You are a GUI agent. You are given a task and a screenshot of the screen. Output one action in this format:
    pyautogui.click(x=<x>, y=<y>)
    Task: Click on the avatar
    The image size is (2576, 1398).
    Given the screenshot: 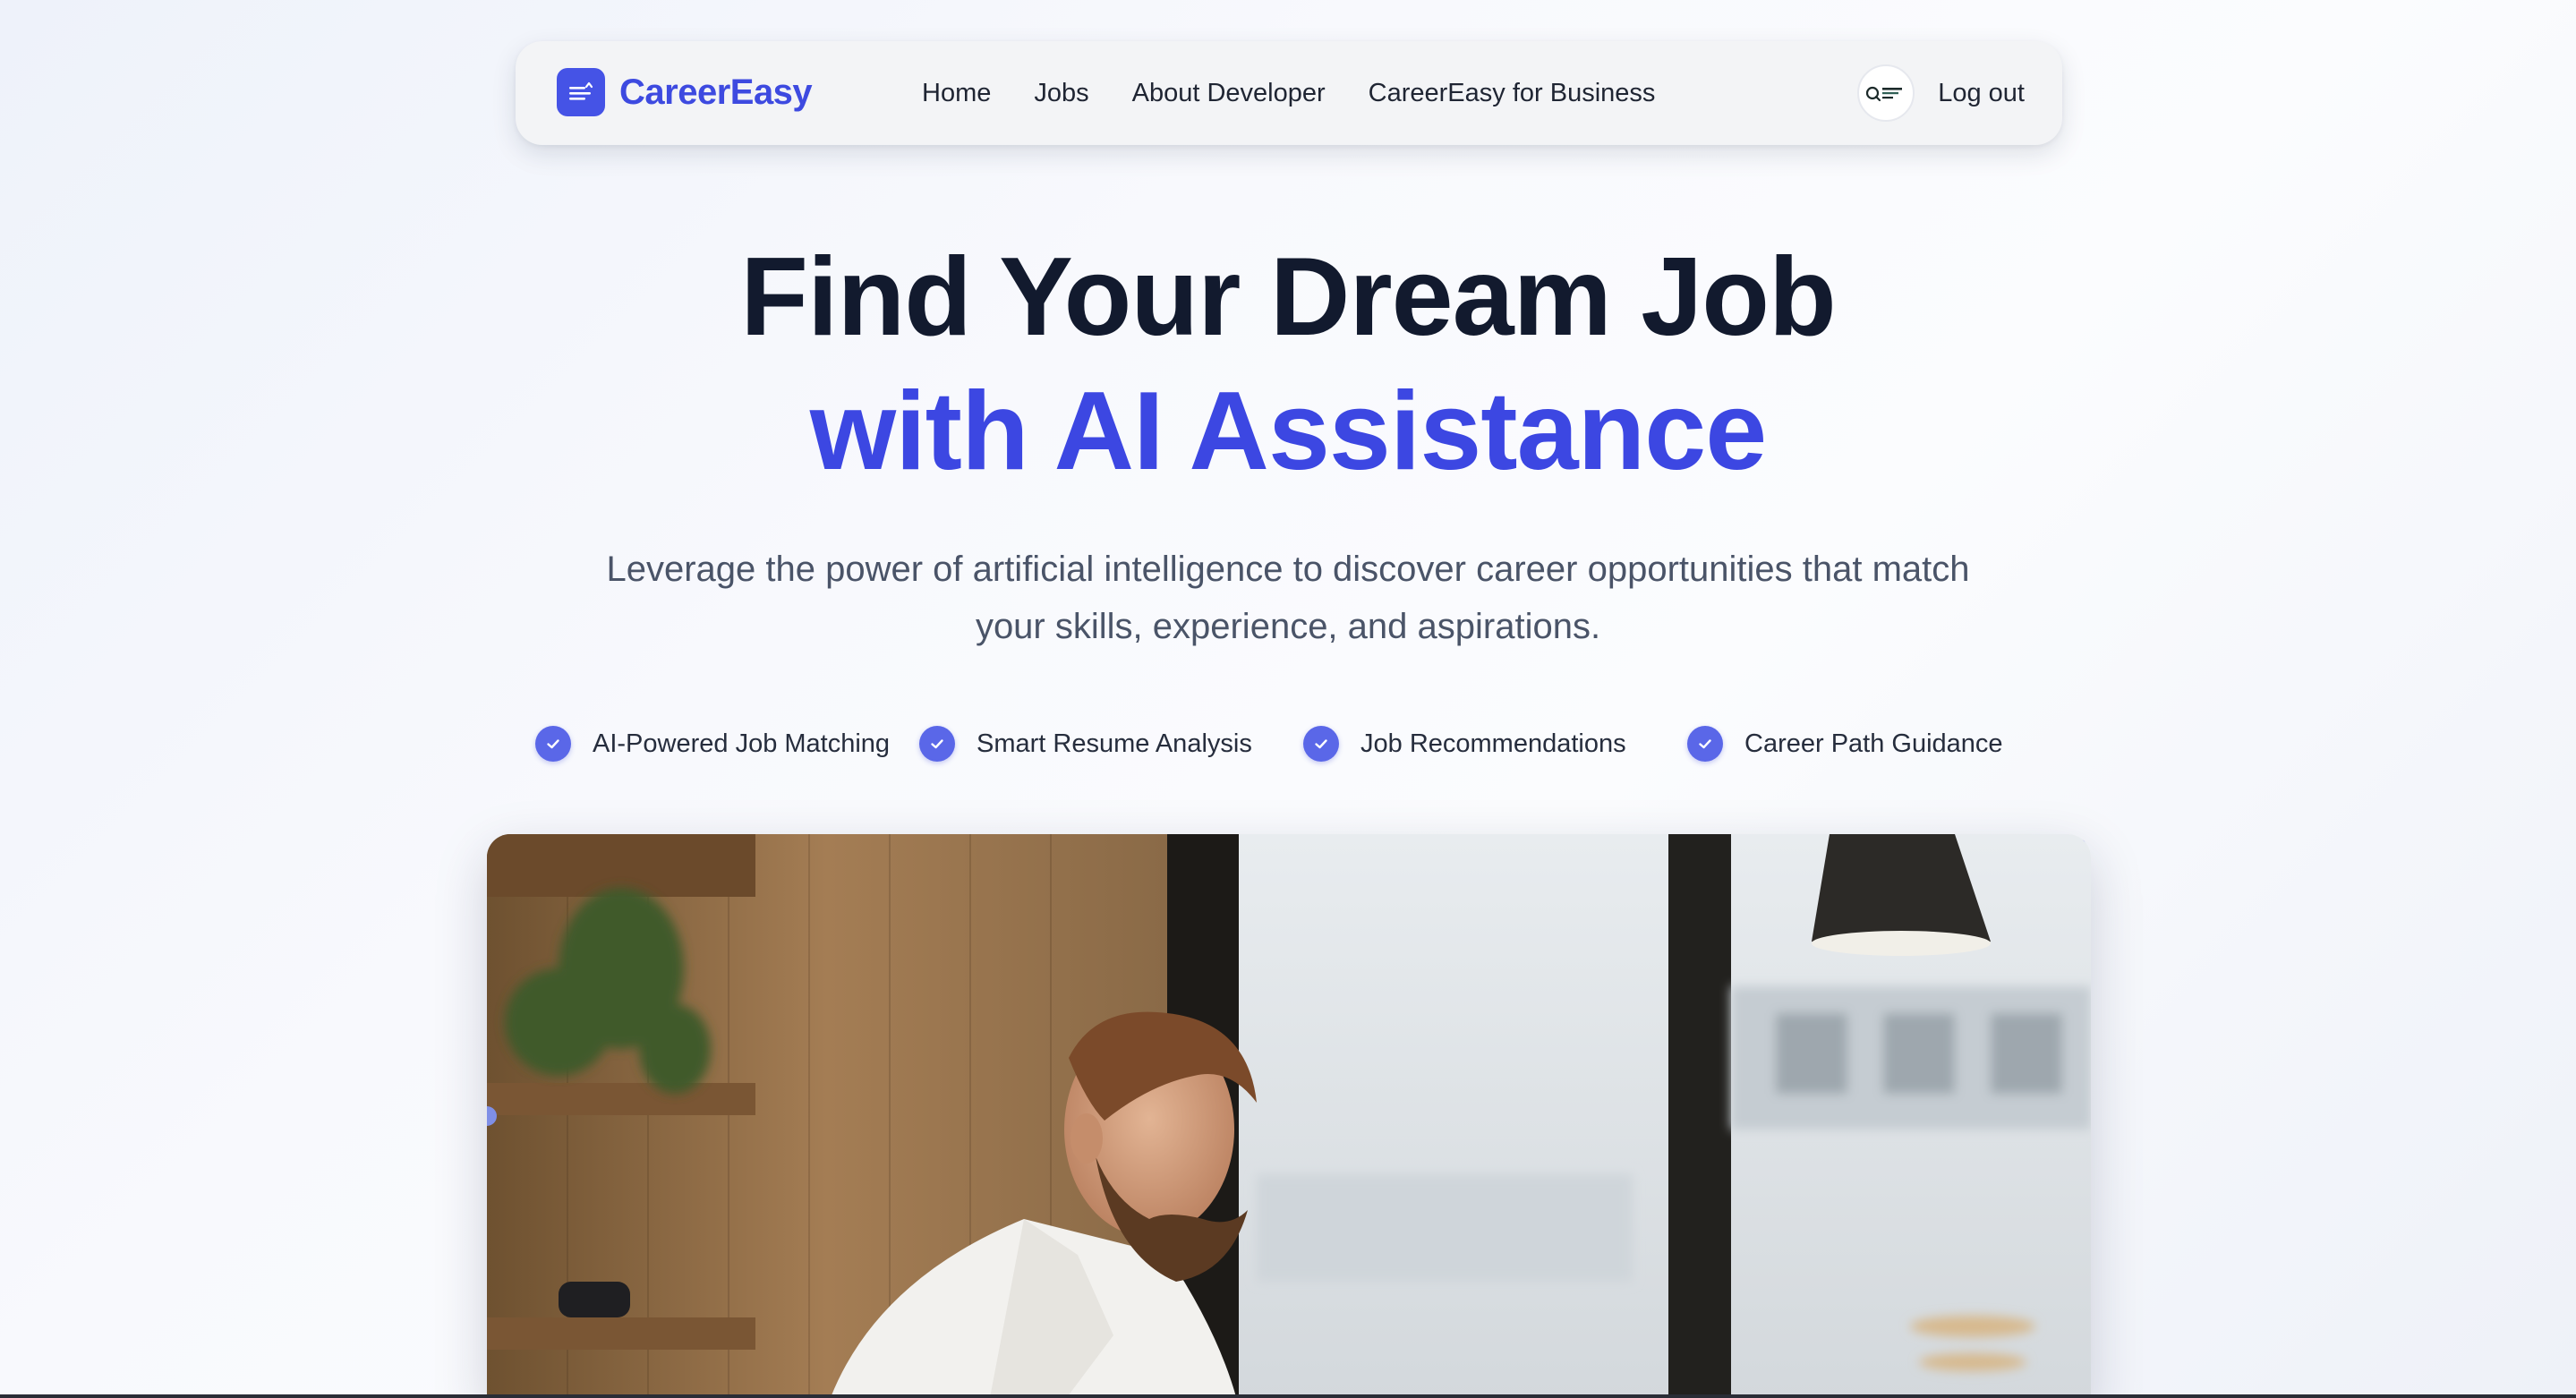 What is the action you would take?
    pyautogui.click(x=1886, y=93)
    